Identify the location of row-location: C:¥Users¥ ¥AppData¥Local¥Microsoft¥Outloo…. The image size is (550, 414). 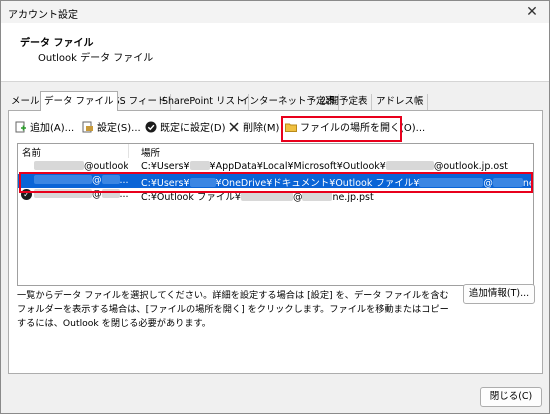
(324, 166).